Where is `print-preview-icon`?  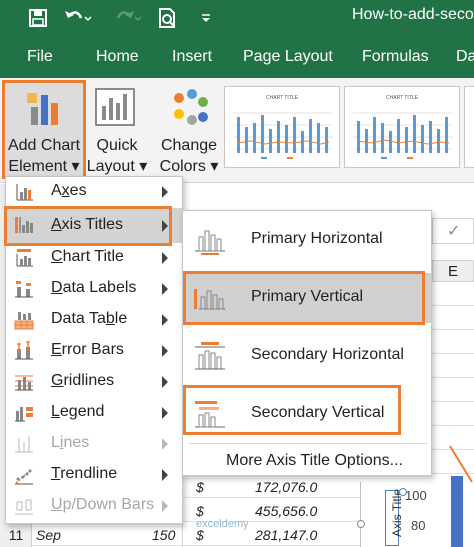 print-preview-icon is located at coordinates (168, 18).